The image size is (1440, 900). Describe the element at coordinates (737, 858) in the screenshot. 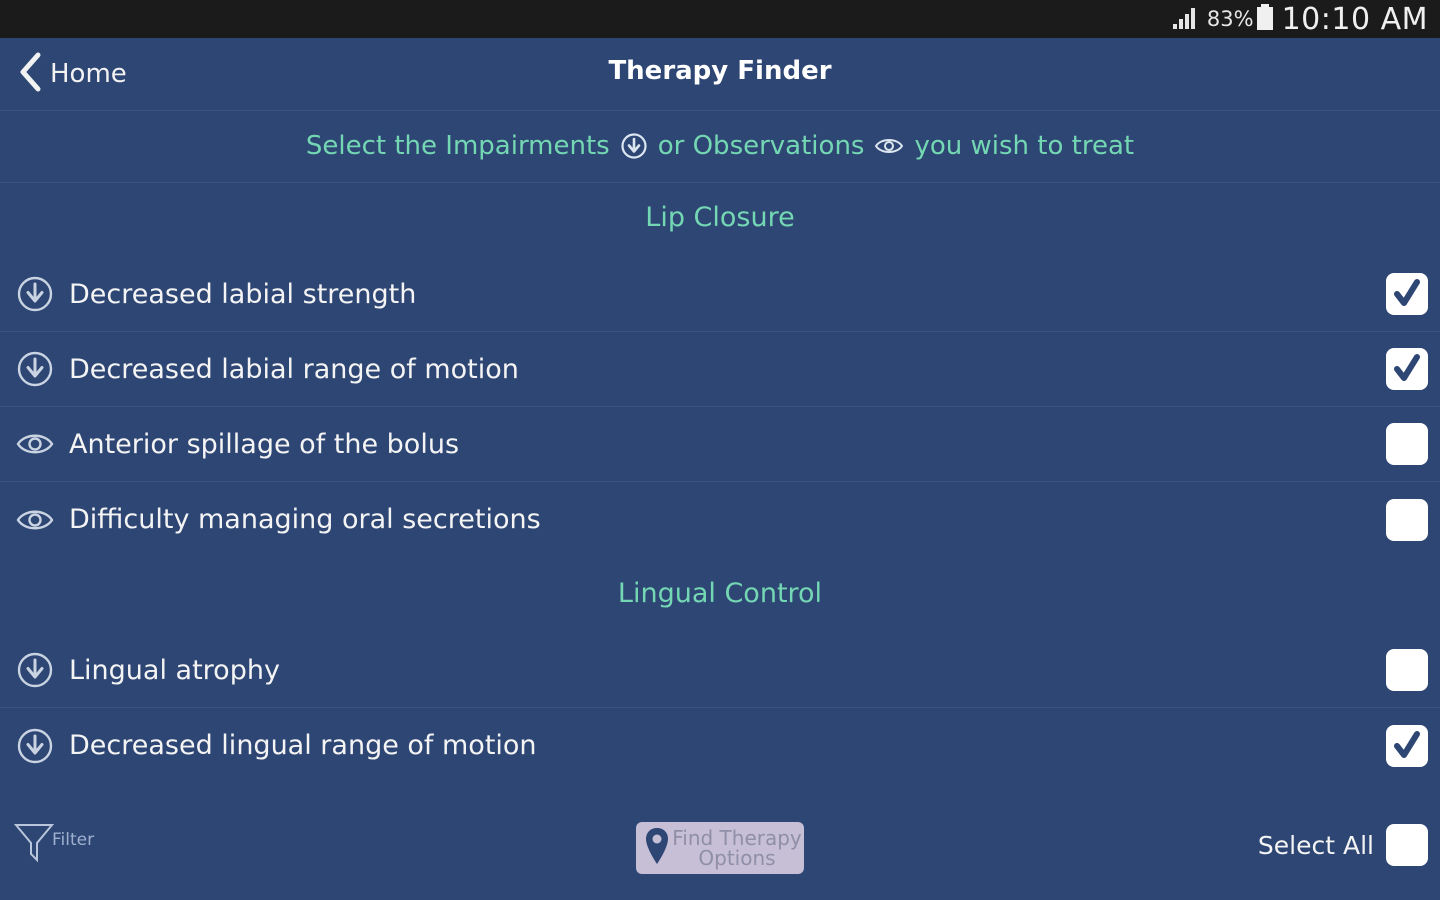

I see `find-button-line-2: Options` at that location.